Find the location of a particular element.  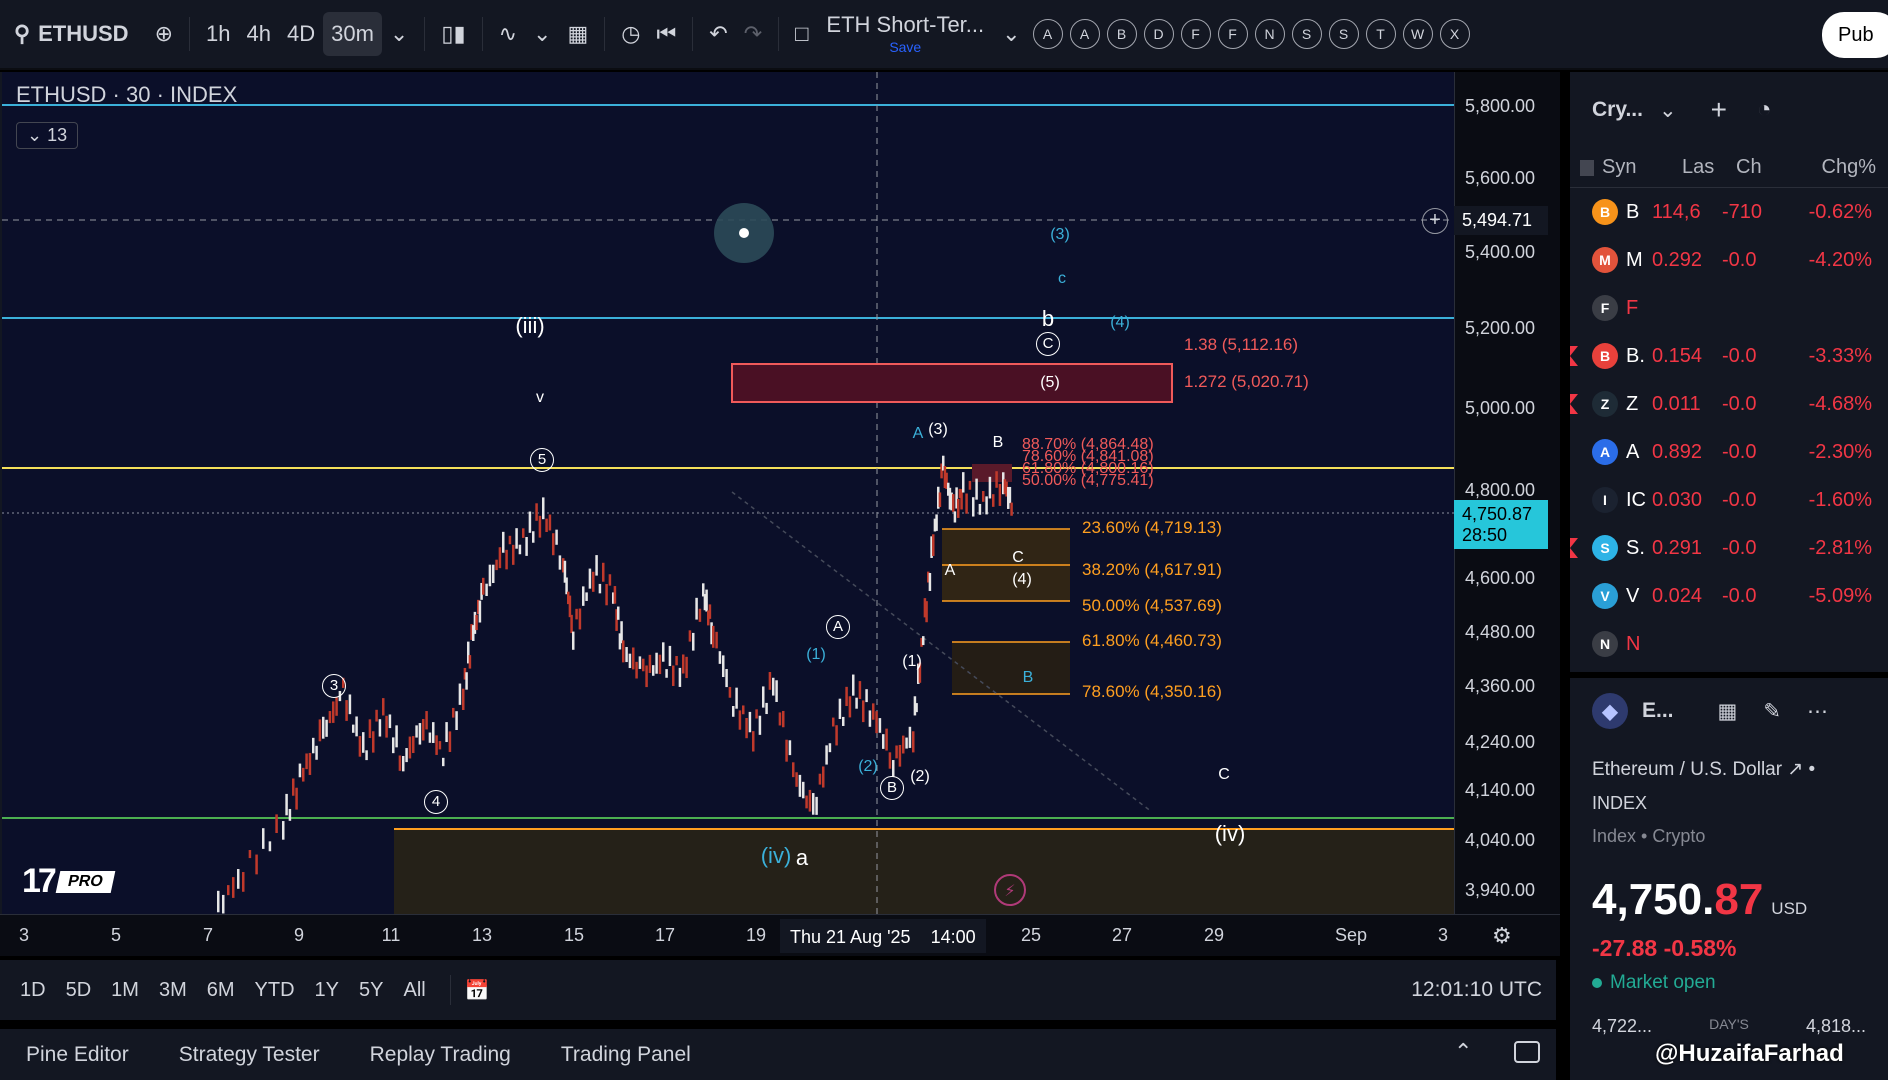

range-6m: 6M is located at coordinates (221, 990).